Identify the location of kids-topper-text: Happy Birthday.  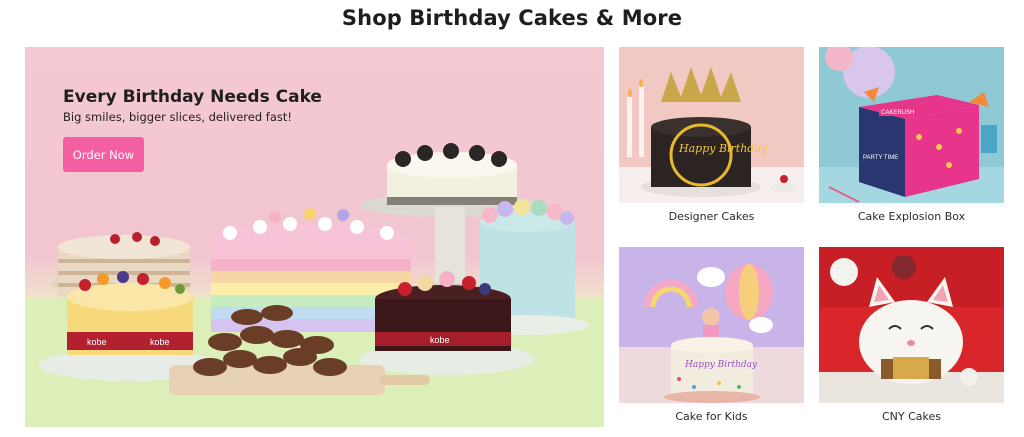
(721, 365).